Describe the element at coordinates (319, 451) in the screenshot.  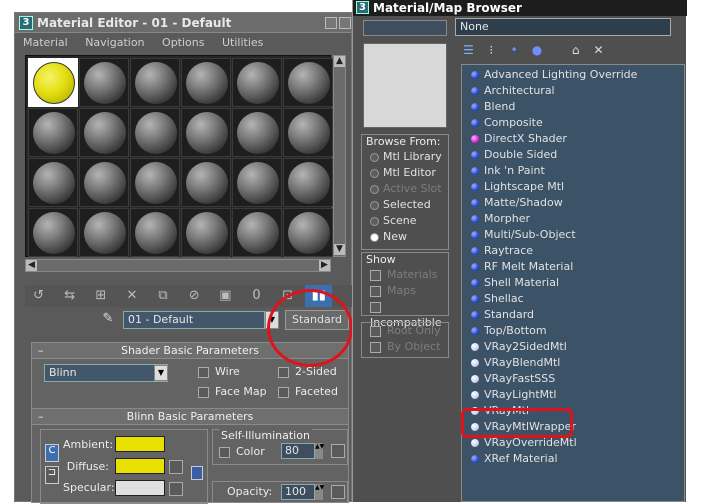
I see `spinner-icon: ▲▼` at that location.